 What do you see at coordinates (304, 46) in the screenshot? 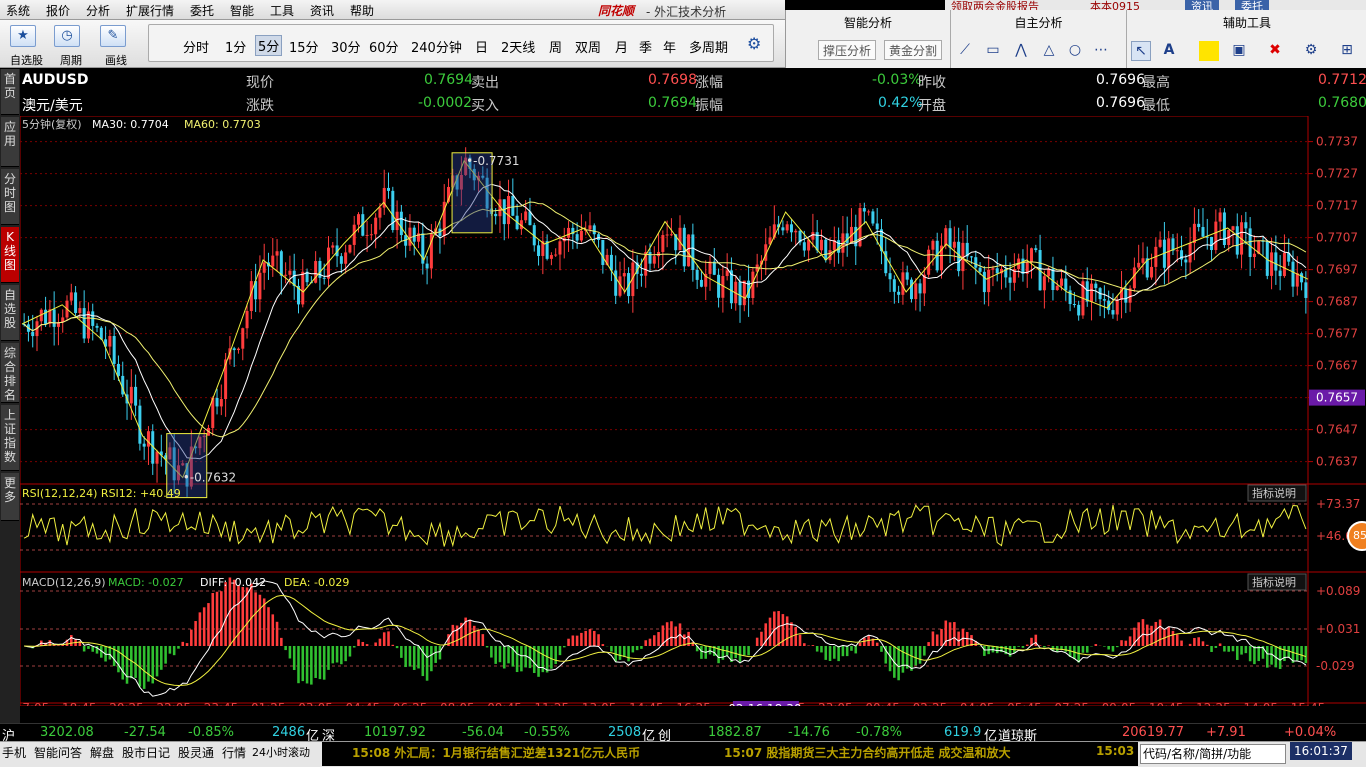
I see `period-15min: 15分` at bounding box center [304, 46].